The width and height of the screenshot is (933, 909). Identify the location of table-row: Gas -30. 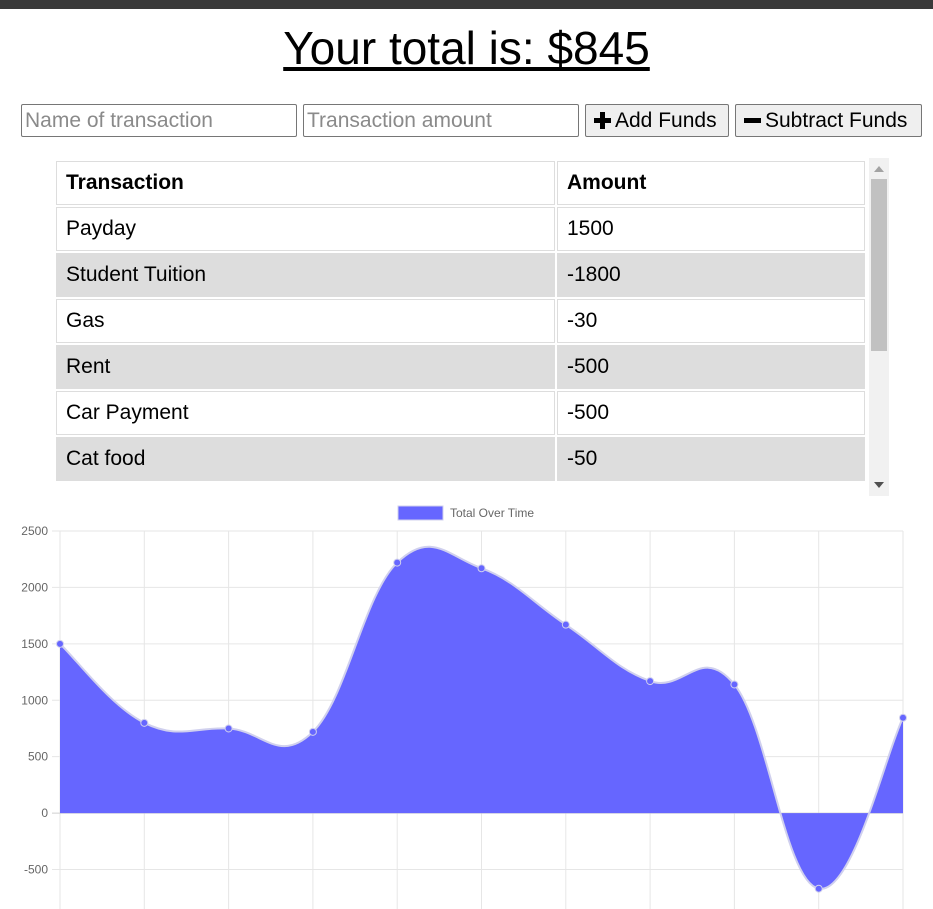
(460, 321).